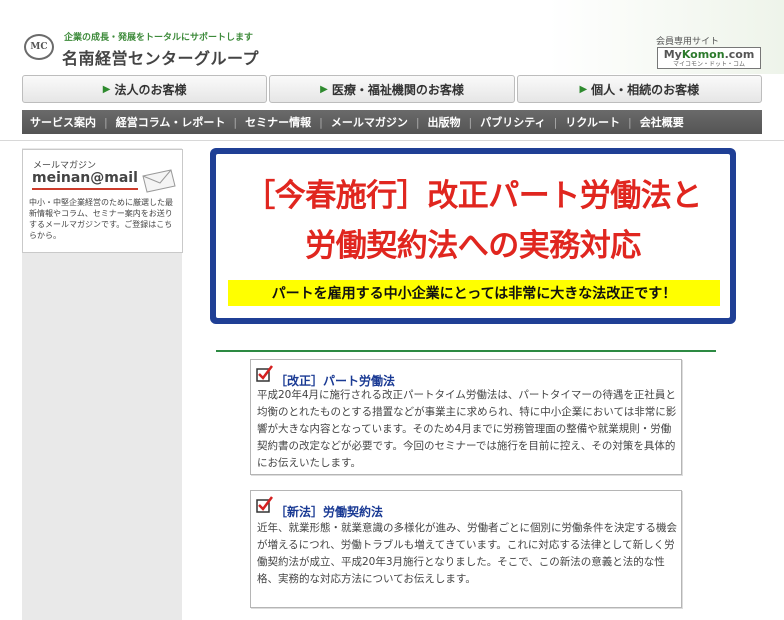 The height and width of the screenshot is (620, 784). I want to click on menu-services: サービス案内, so click(63, 122).